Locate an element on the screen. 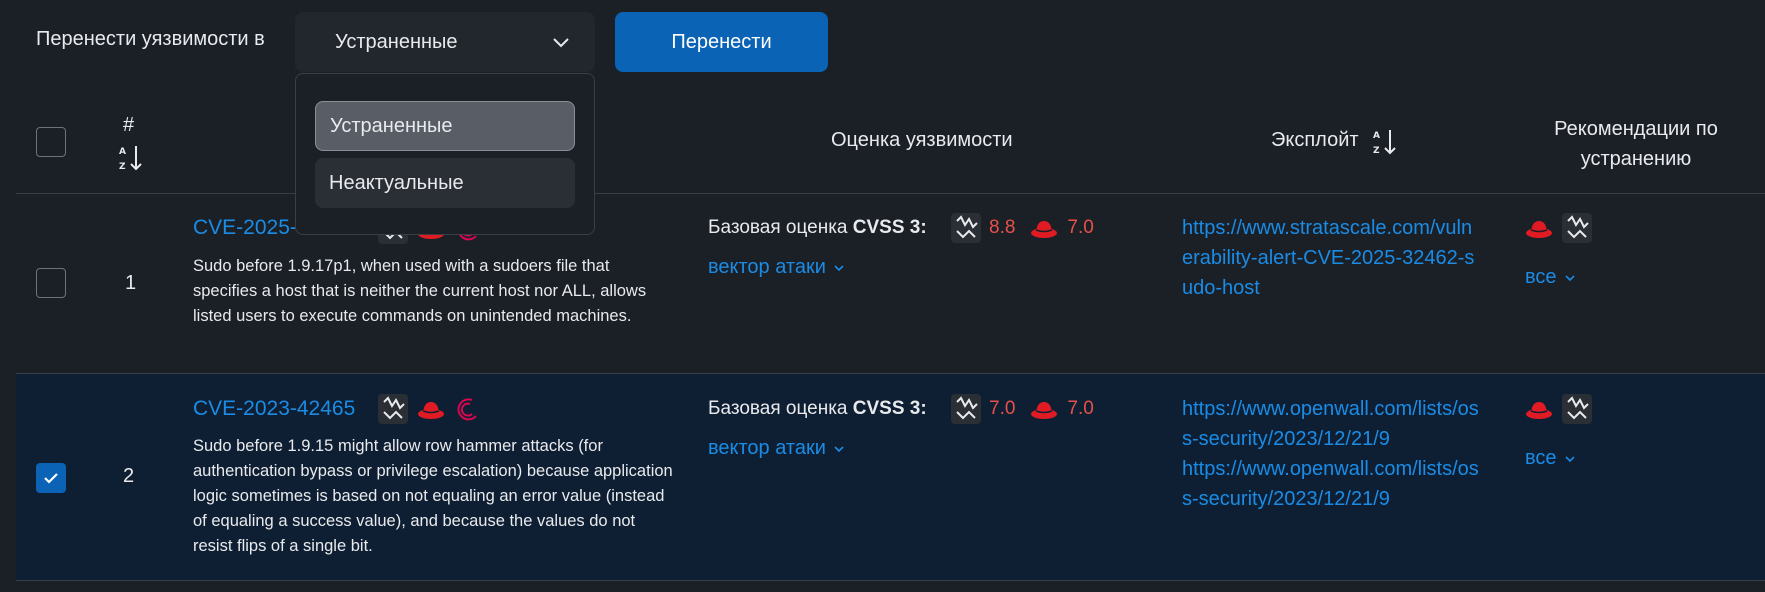 The image size is (1765, 592). column-number-header: # is located at coordinates (129, 125).